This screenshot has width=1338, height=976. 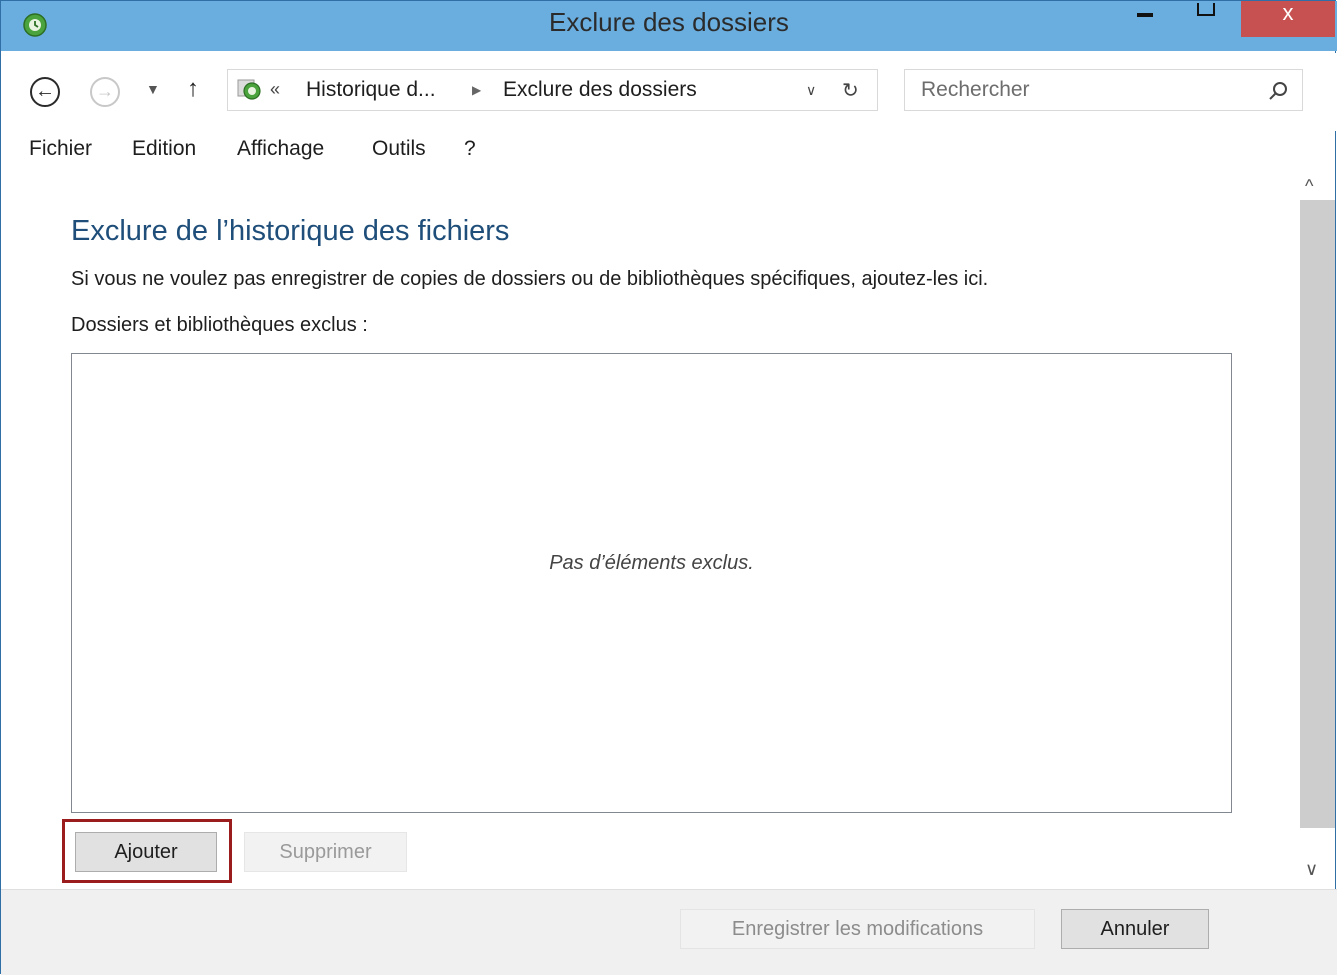 What do you see at coordinates (857, 929) in the screenshot?
I see `save-changes-button: Enregistrer les modifications` at bounding box center [857, 929].